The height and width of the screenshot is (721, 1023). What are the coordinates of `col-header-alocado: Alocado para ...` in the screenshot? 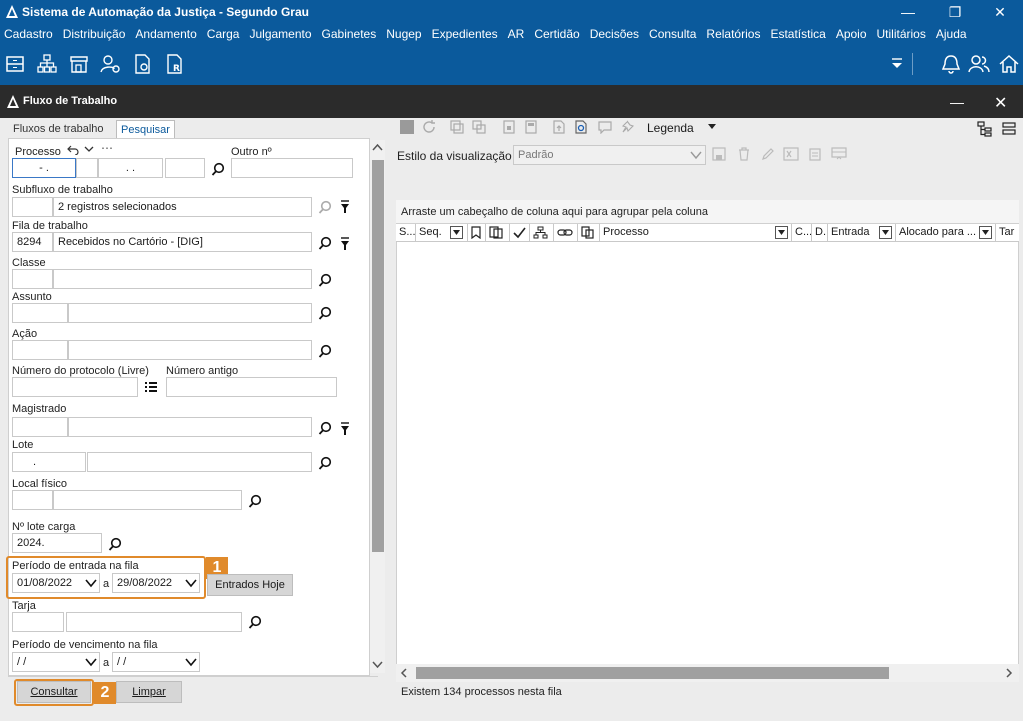 It's located at (946, 233).